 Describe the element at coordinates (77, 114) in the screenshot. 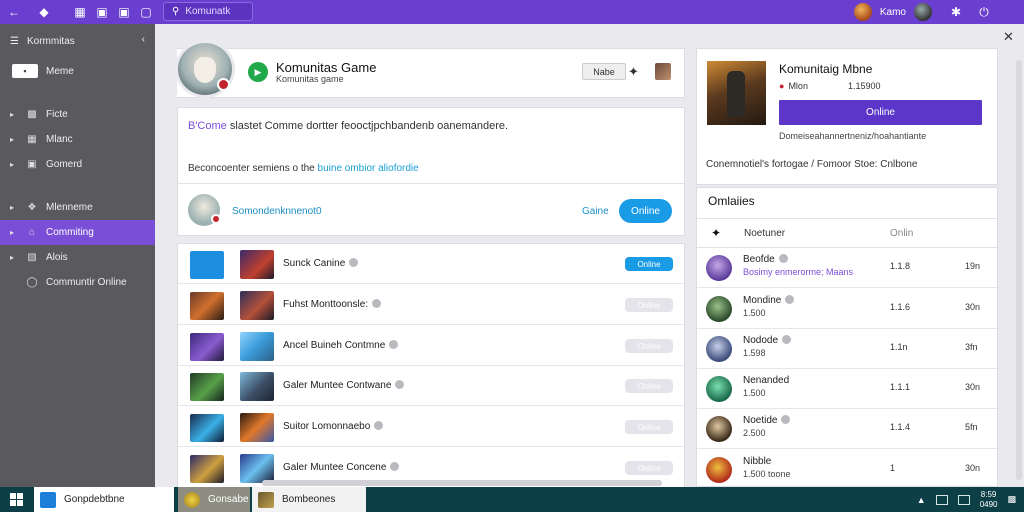

I see `sidebar-item-1: ▸ ▩ Ficte` at that location.